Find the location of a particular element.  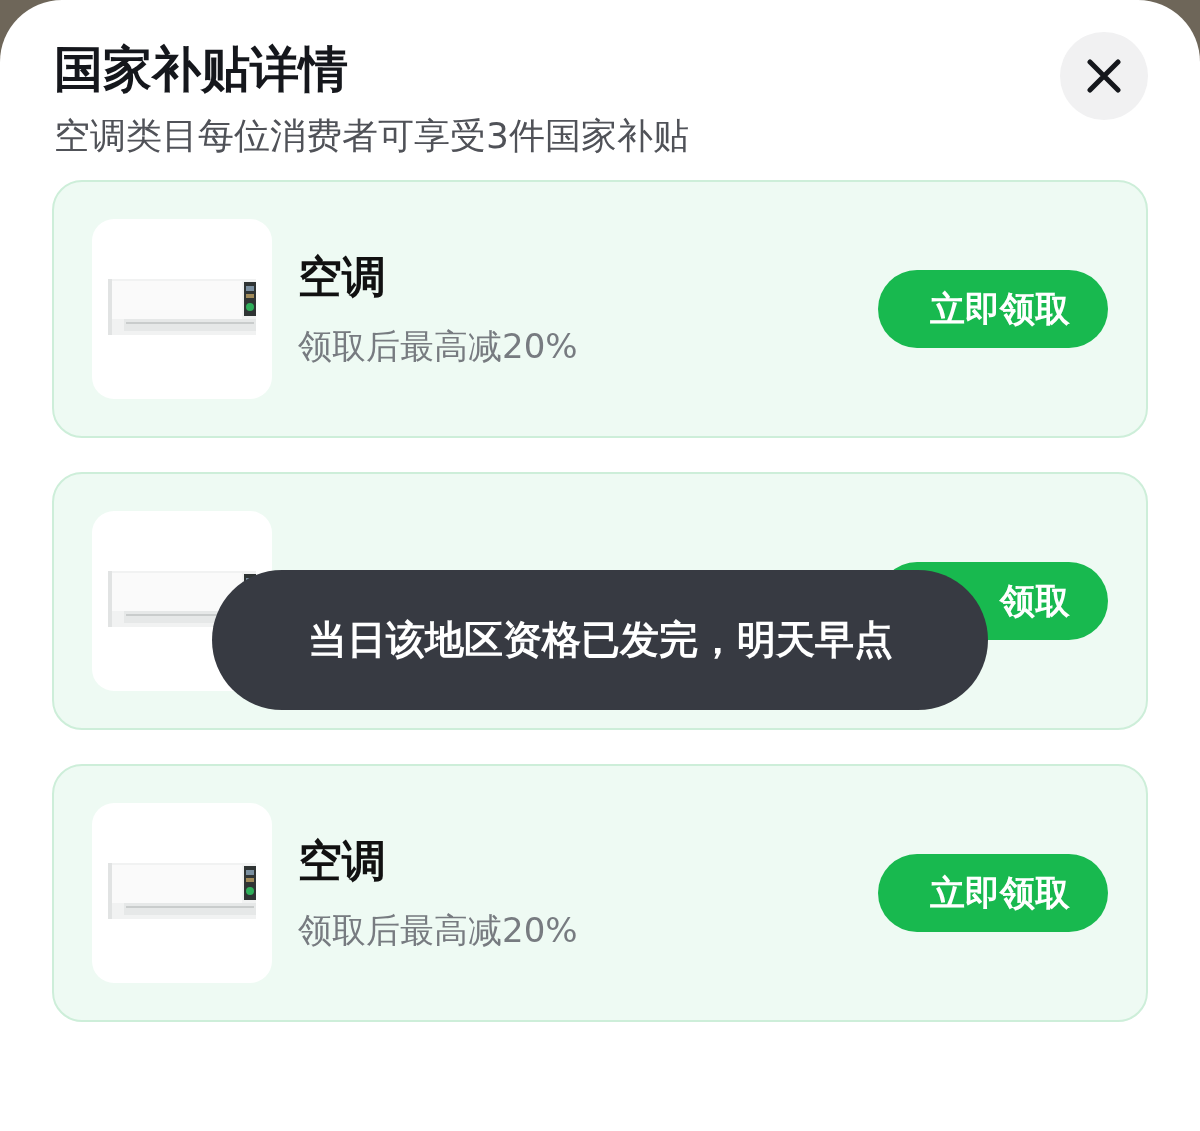

subtitle-text: 空调类目每位消费者可享受3件国家补贴 is located at coordinates (372, 136).